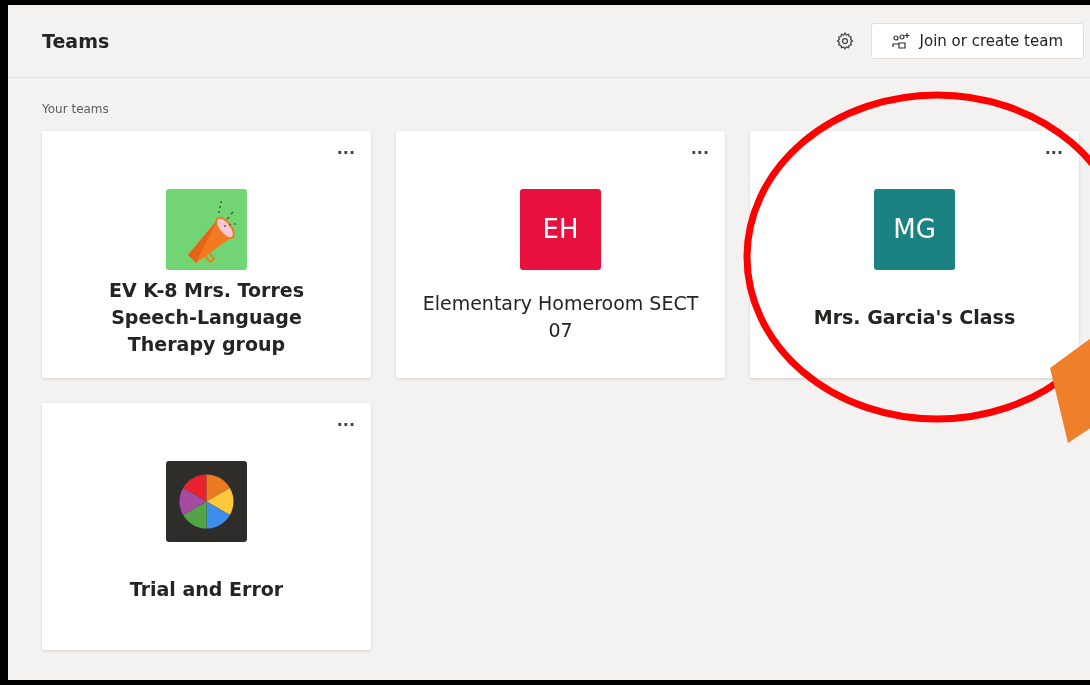 This screenshot has height=685, width=1090. Describe the element at coordinates (206, 526) in the screenshot. I see `team-card: ··· Trial and Error` at that location.